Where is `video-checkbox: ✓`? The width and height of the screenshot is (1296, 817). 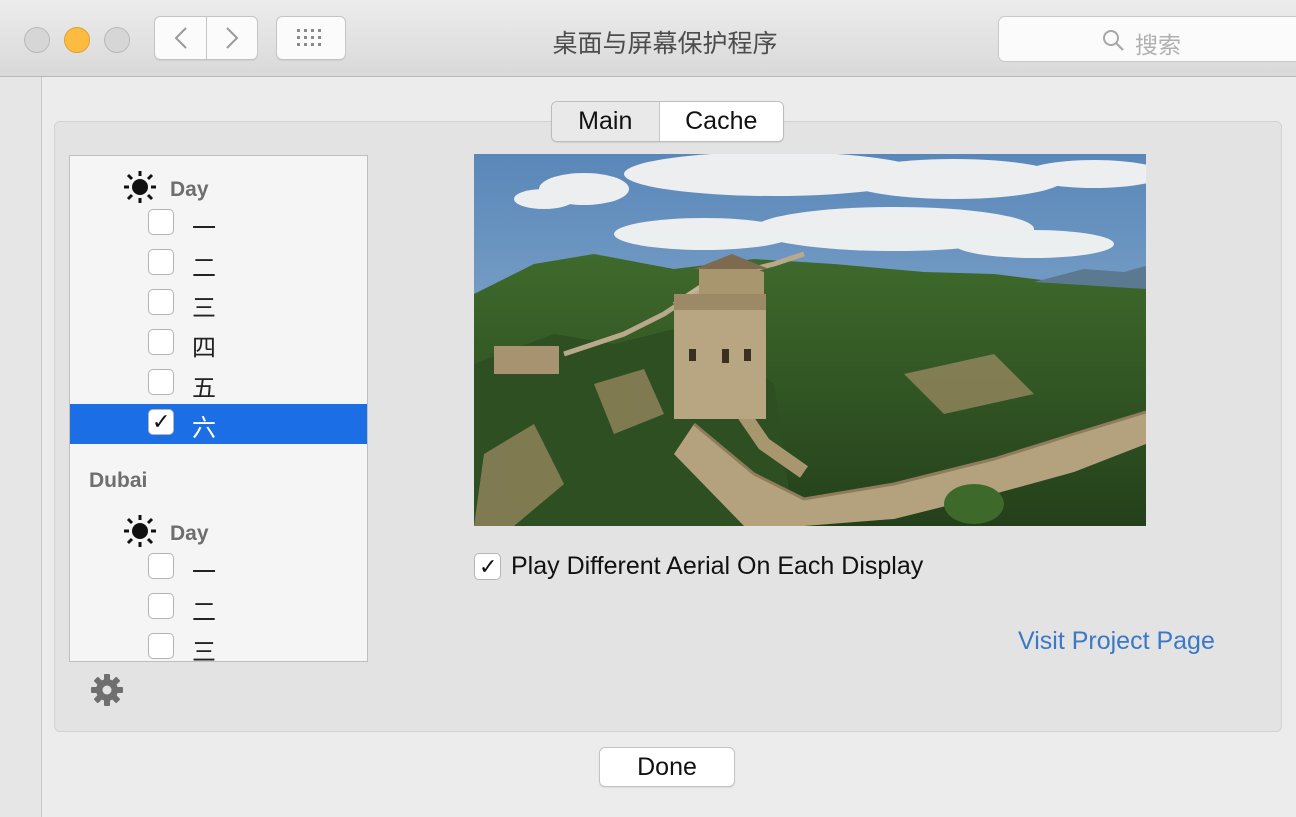
video-checkbox: ✓ is located at coordinates (161, 422).